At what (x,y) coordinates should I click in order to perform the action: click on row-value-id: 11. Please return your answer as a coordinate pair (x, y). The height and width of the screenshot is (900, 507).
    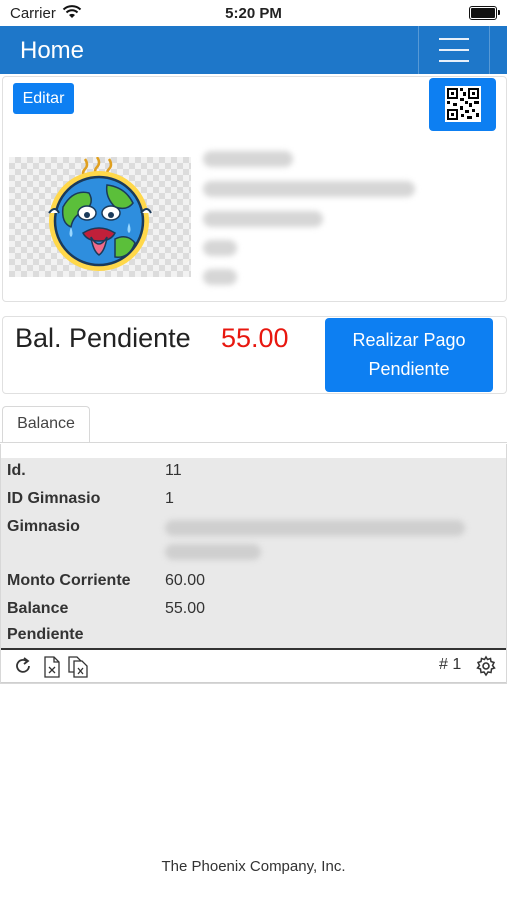
    Looking at the image, I should click on (173, 470).